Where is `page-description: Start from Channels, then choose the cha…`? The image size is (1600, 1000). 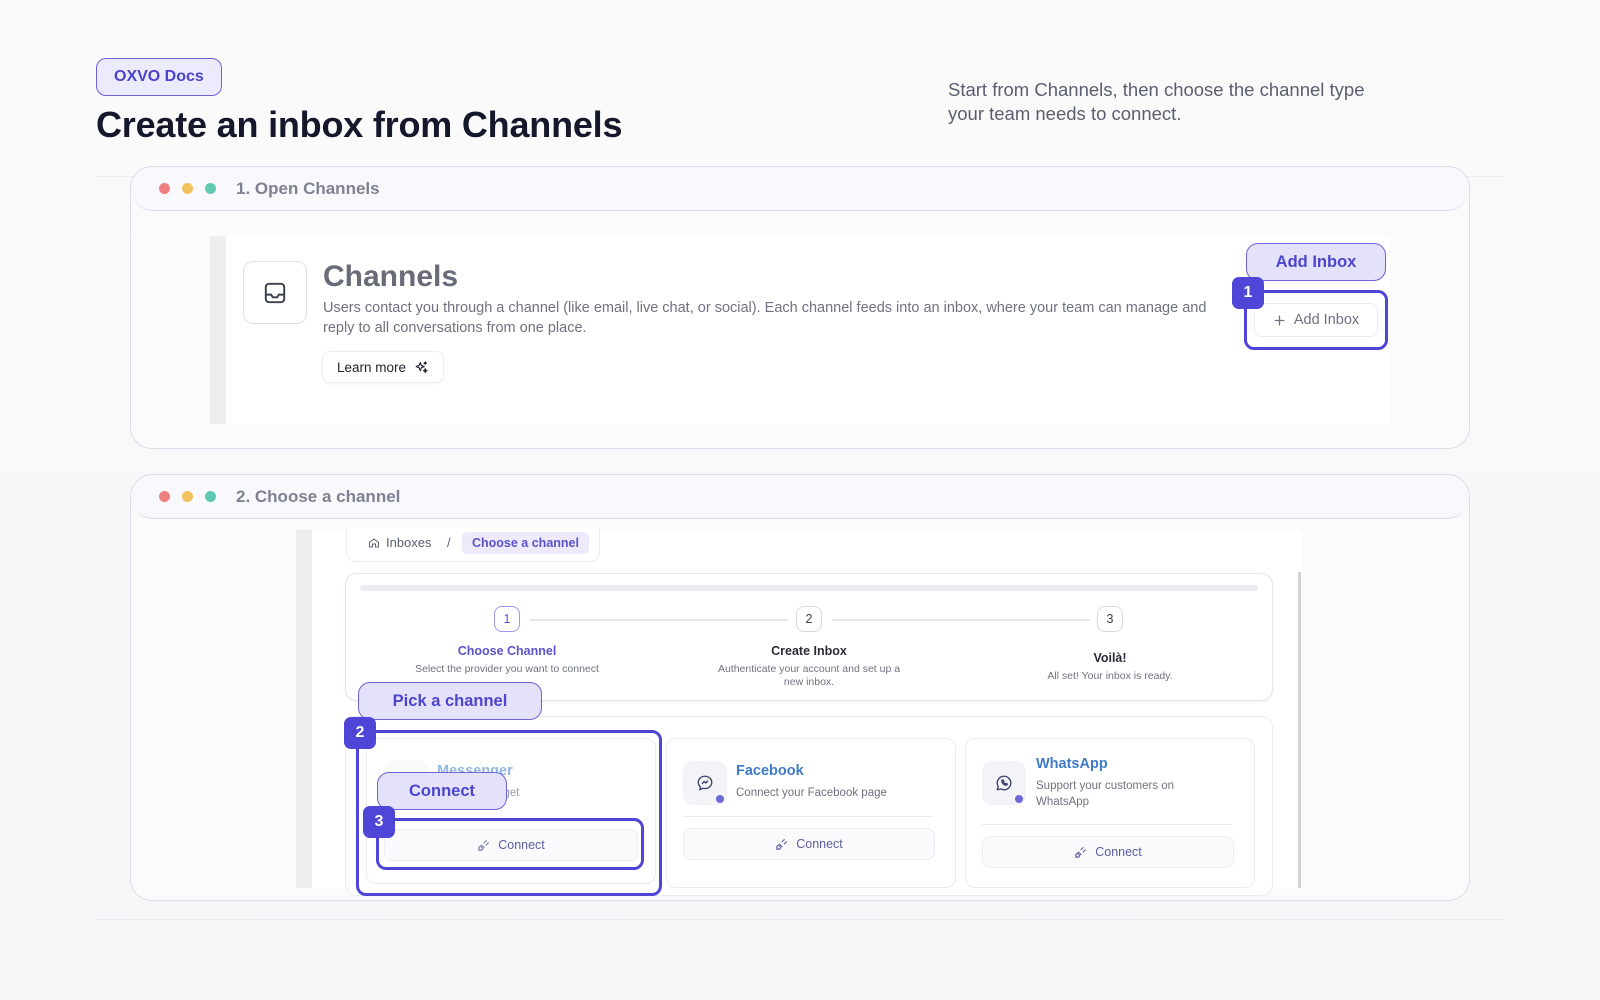 page-description: Start from Channels, then choose the cha… is located at coordinates (1156, 101).